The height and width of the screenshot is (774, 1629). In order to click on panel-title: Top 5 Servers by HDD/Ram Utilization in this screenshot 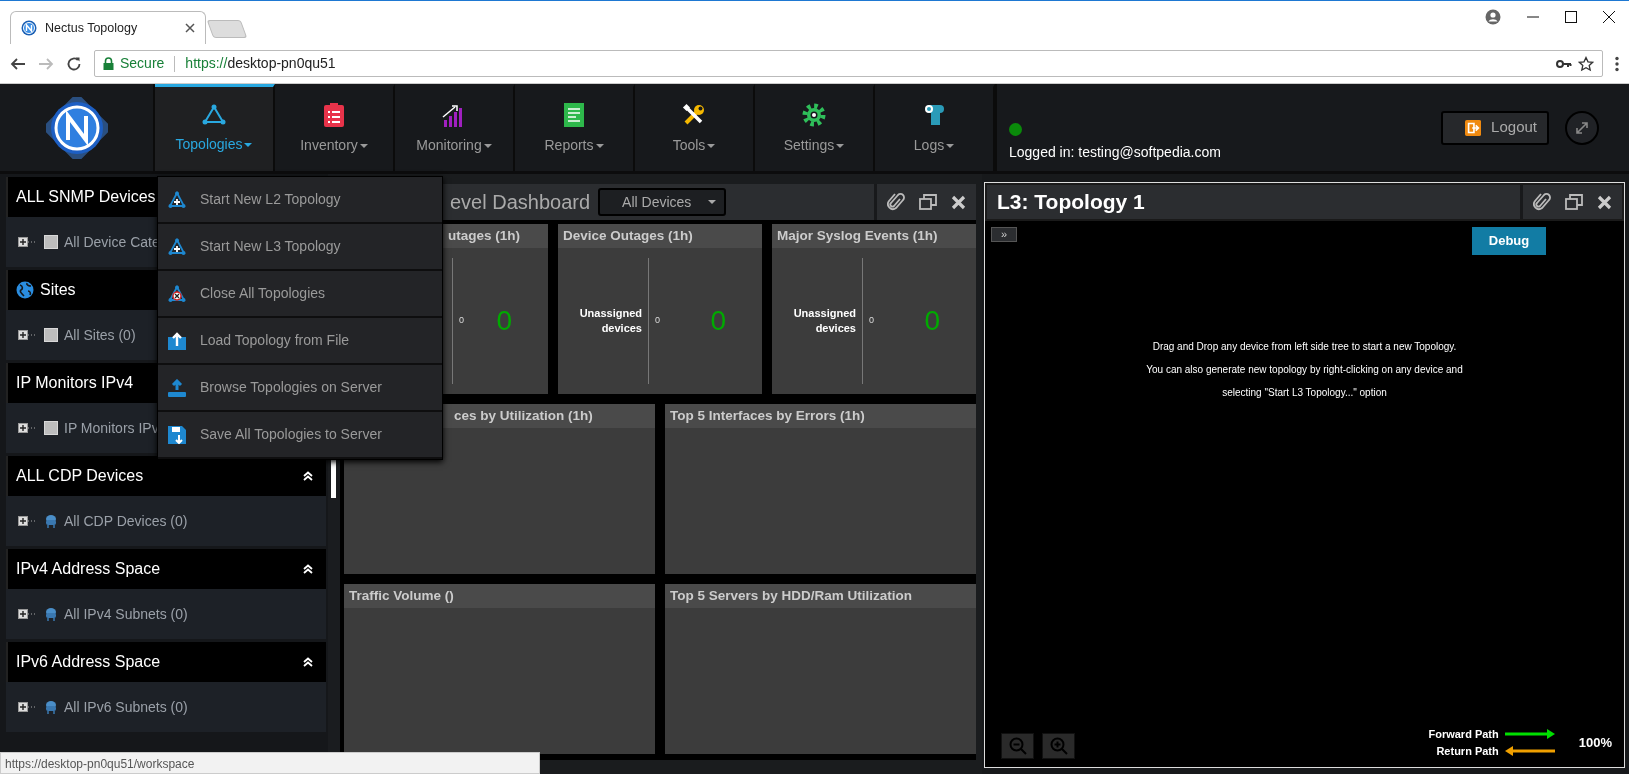, I will do `click(791, 595)`.